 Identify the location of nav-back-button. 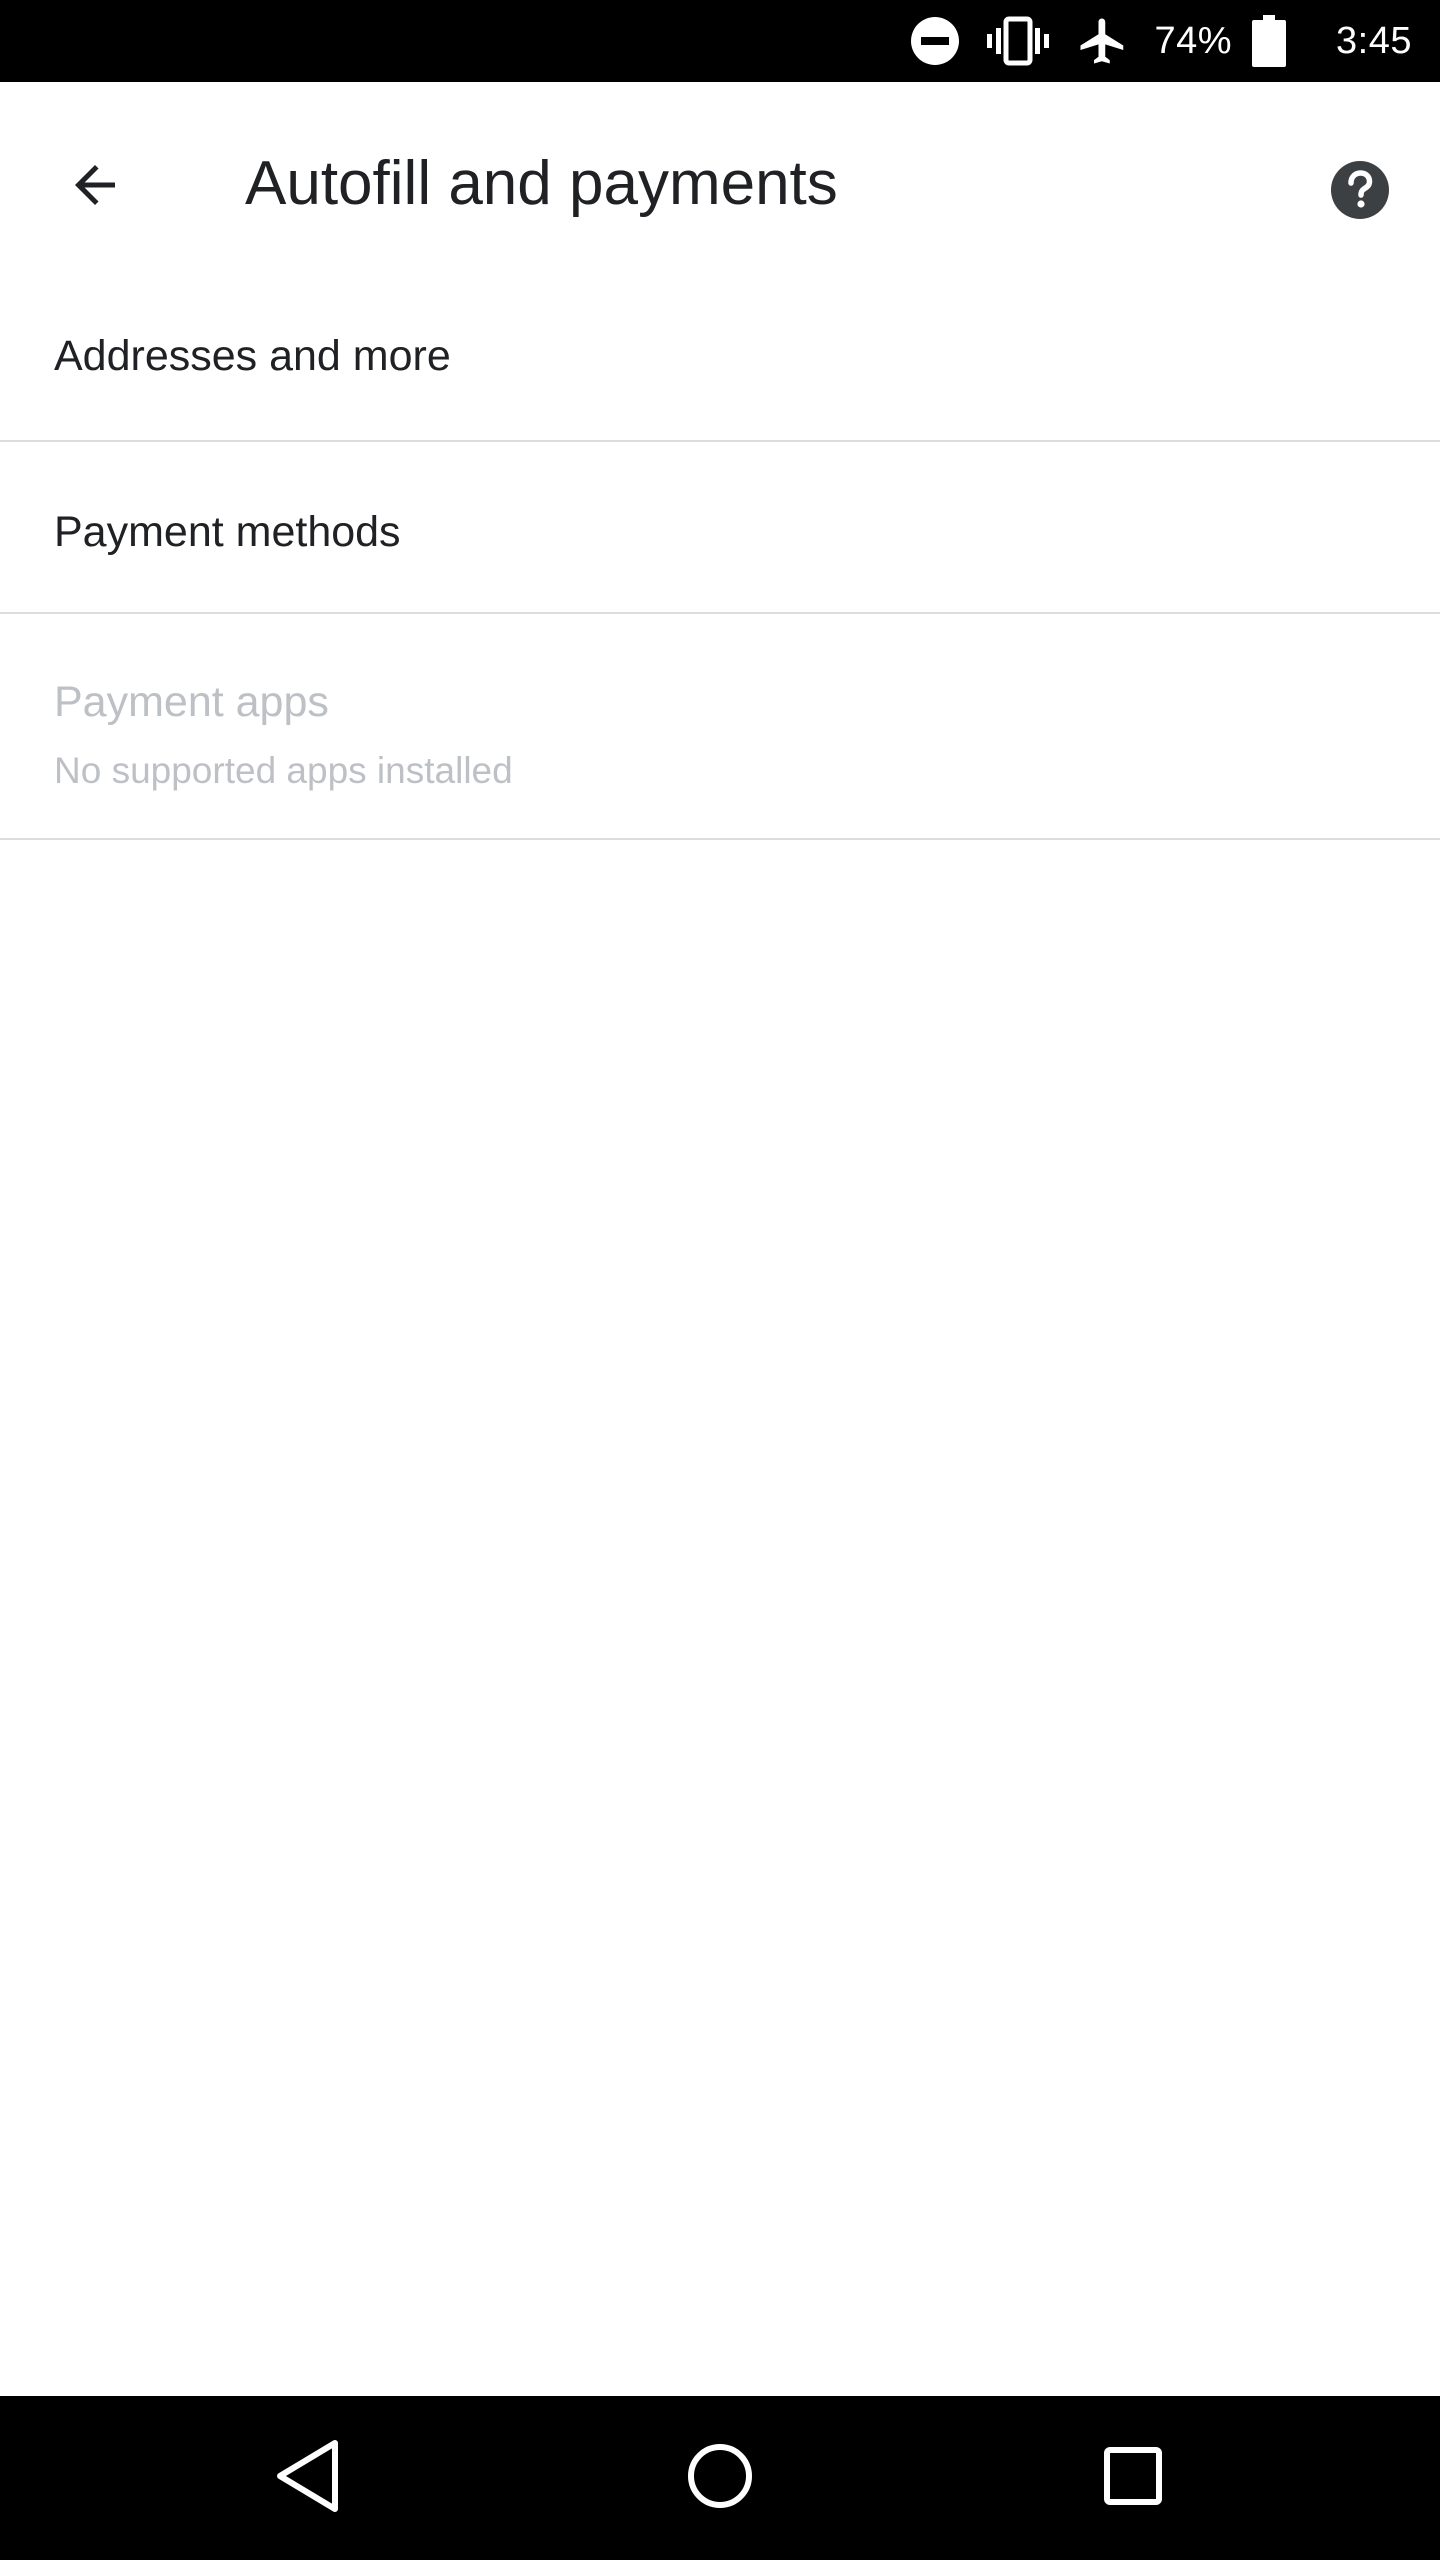
(308, 2478).